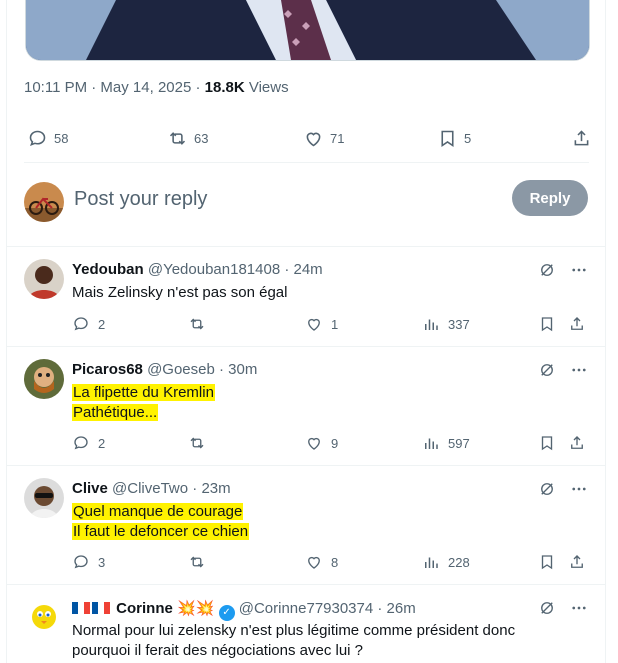 The height and width of the screenshot is (663, 618). What do you see at coordinates (140, 199) in the screenshot?
I see `reply-input: Post your reply` at bounding box center [140, 199].